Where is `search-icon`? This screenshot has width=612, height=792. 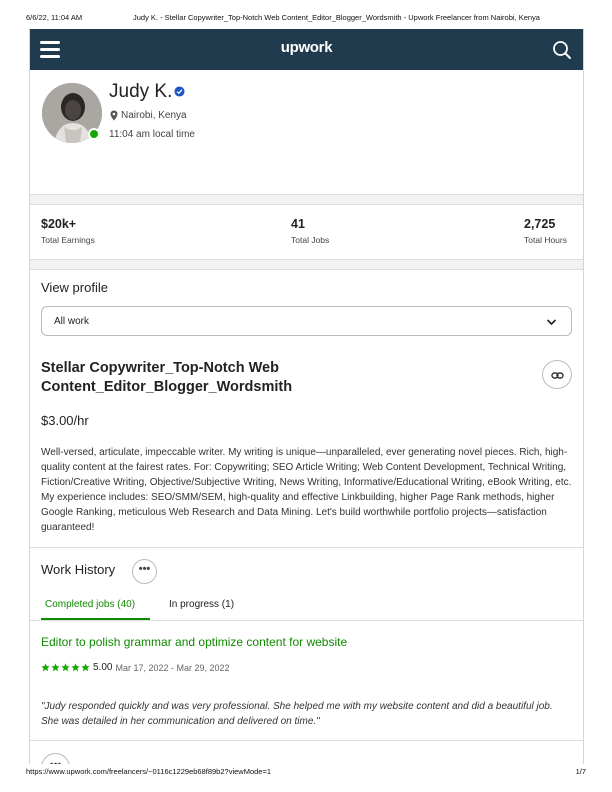
search-icon is located at coordinates (562, 50).